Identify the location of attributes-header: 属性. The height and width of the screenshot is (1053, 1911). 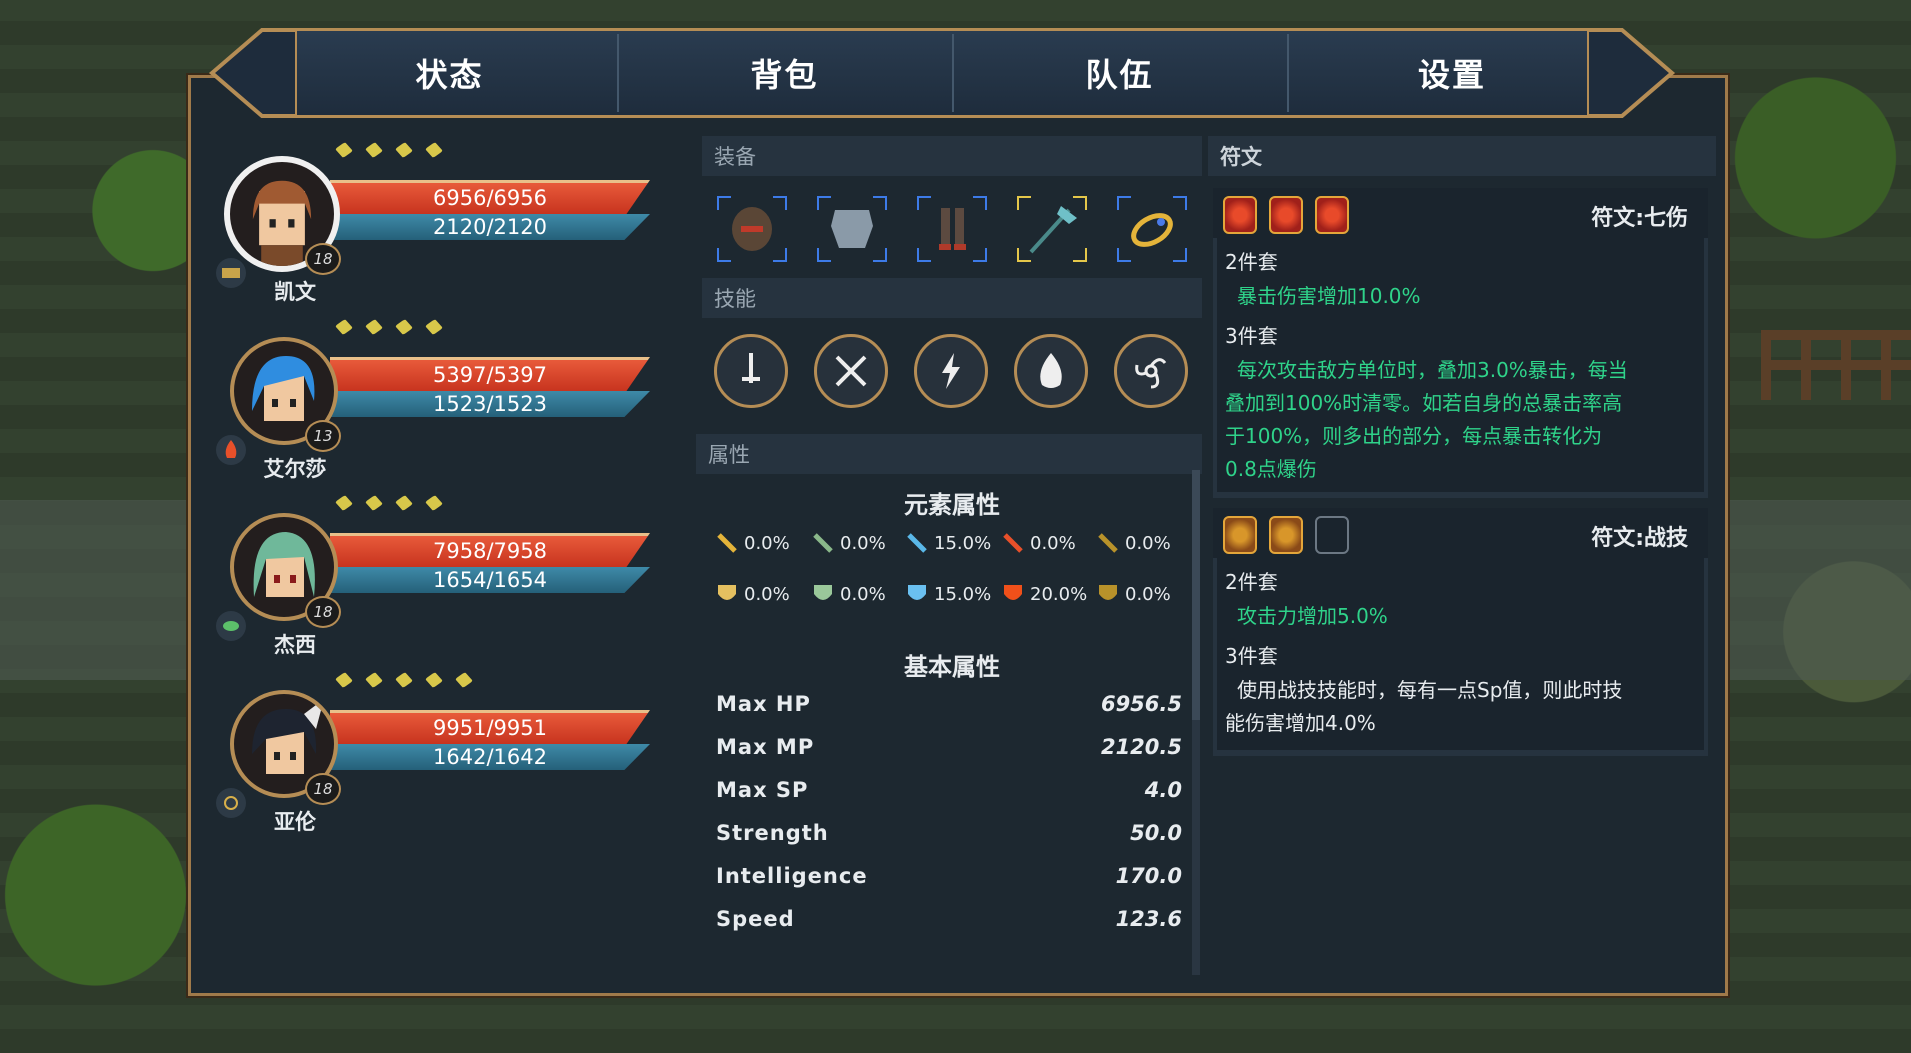
(949, 454).